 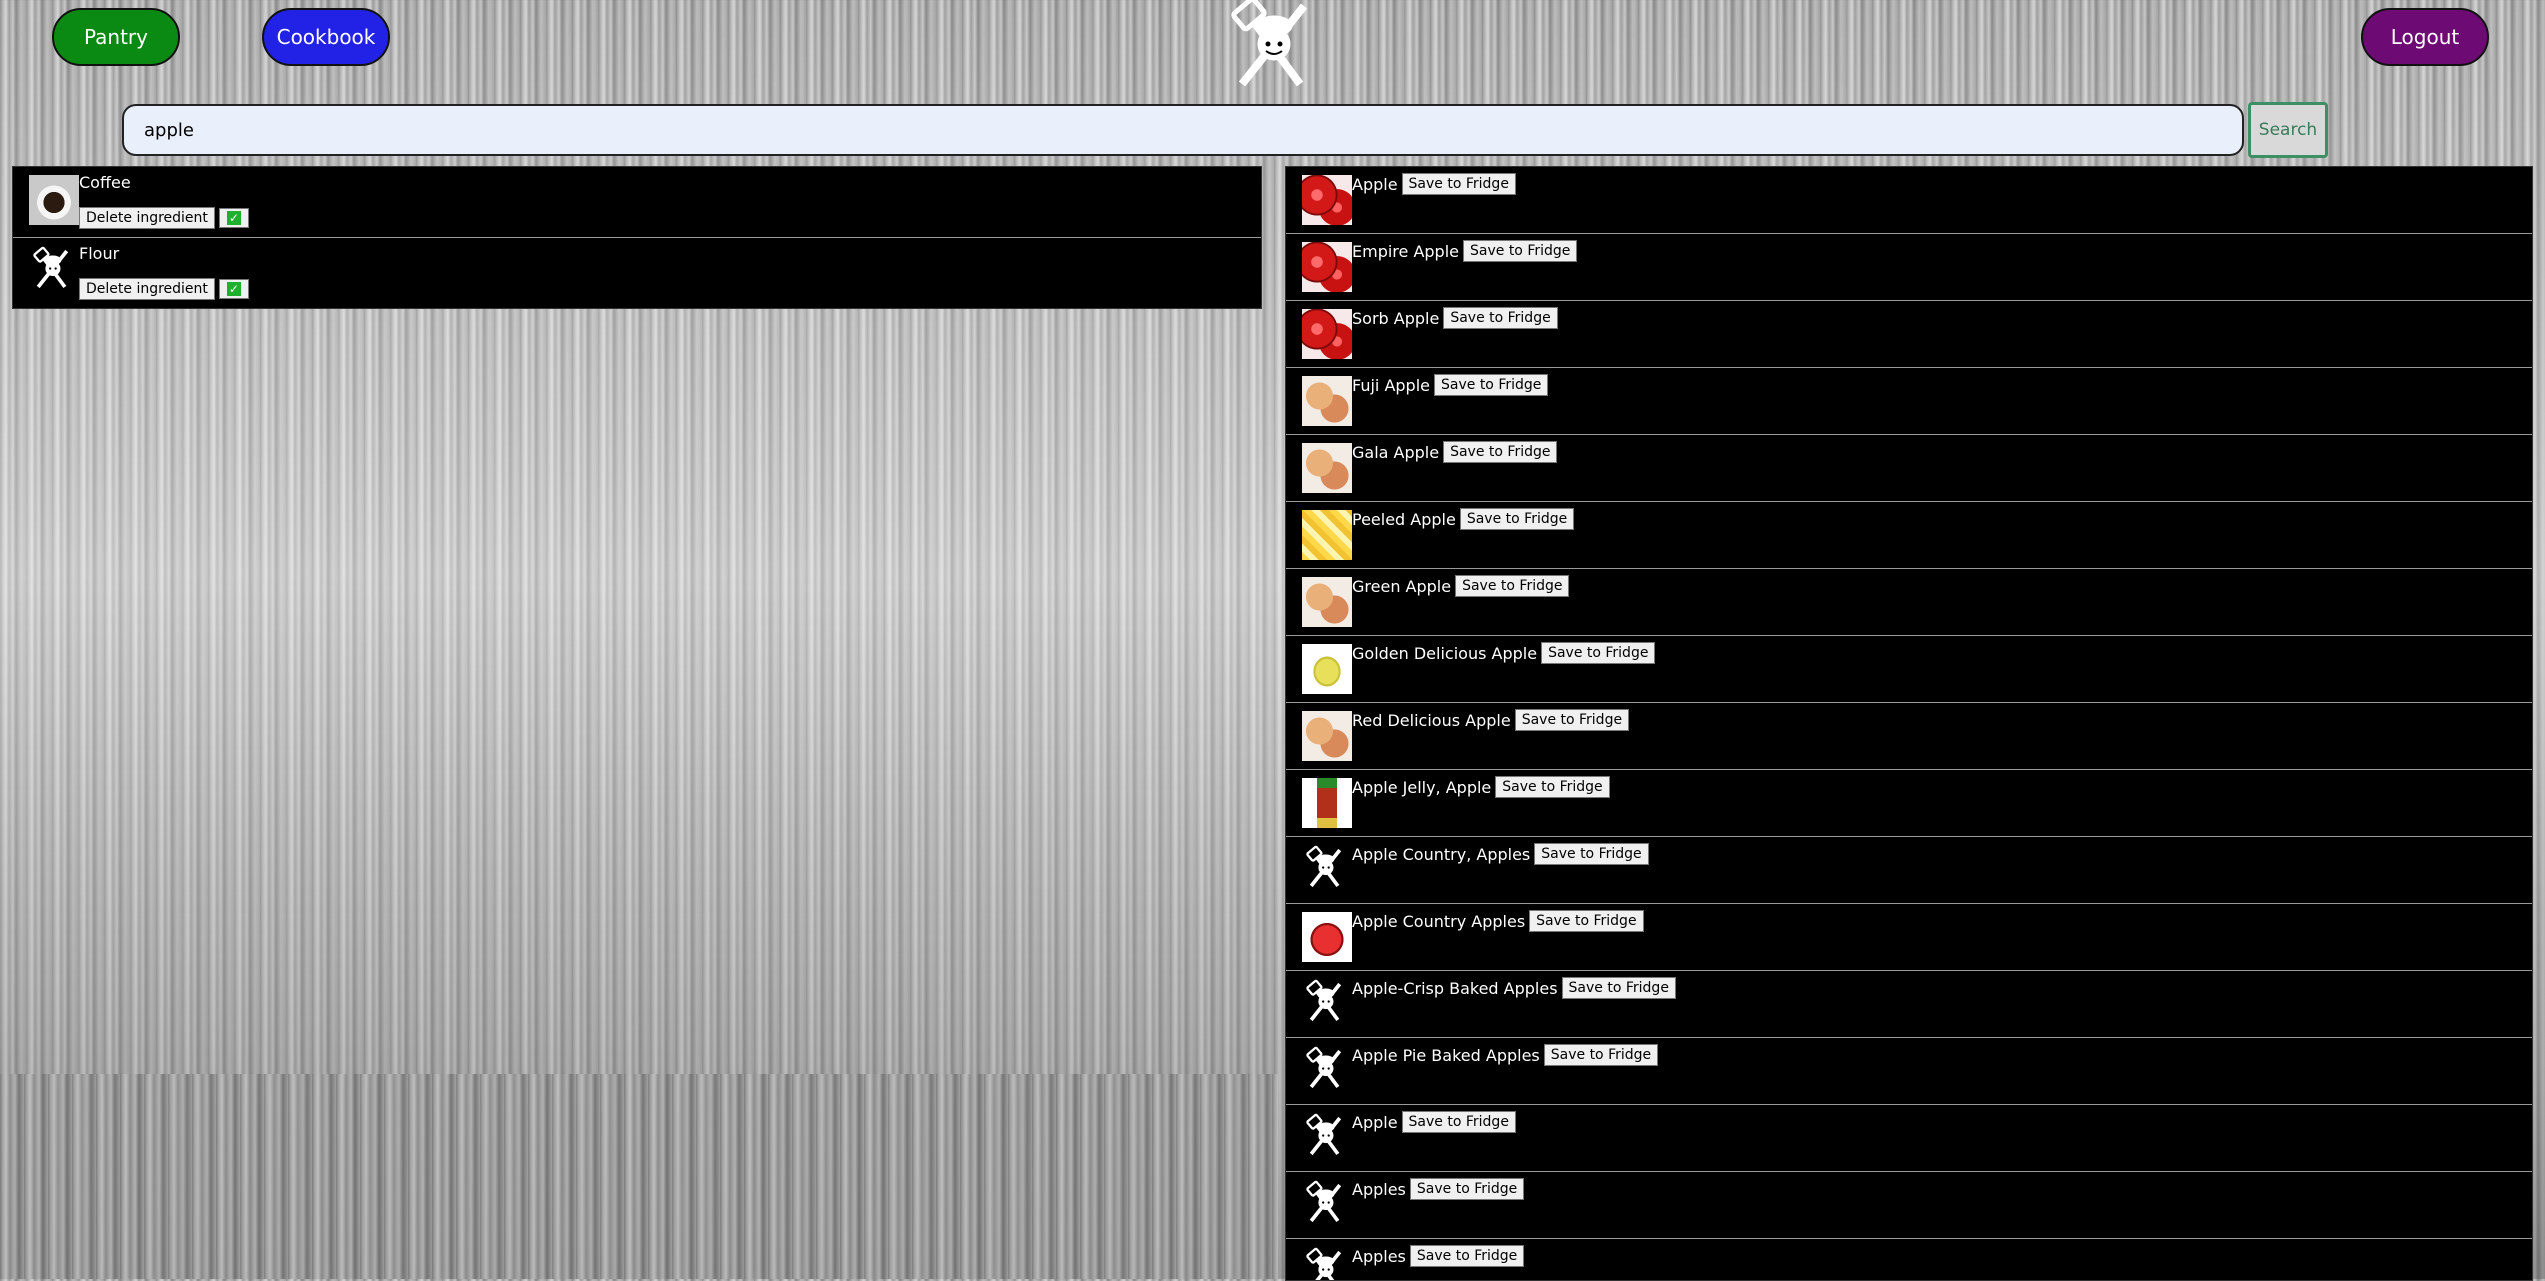 I want to click on search-result-item: Apple Country, Apples Save to Fridge, so click(x=1909, y=870).